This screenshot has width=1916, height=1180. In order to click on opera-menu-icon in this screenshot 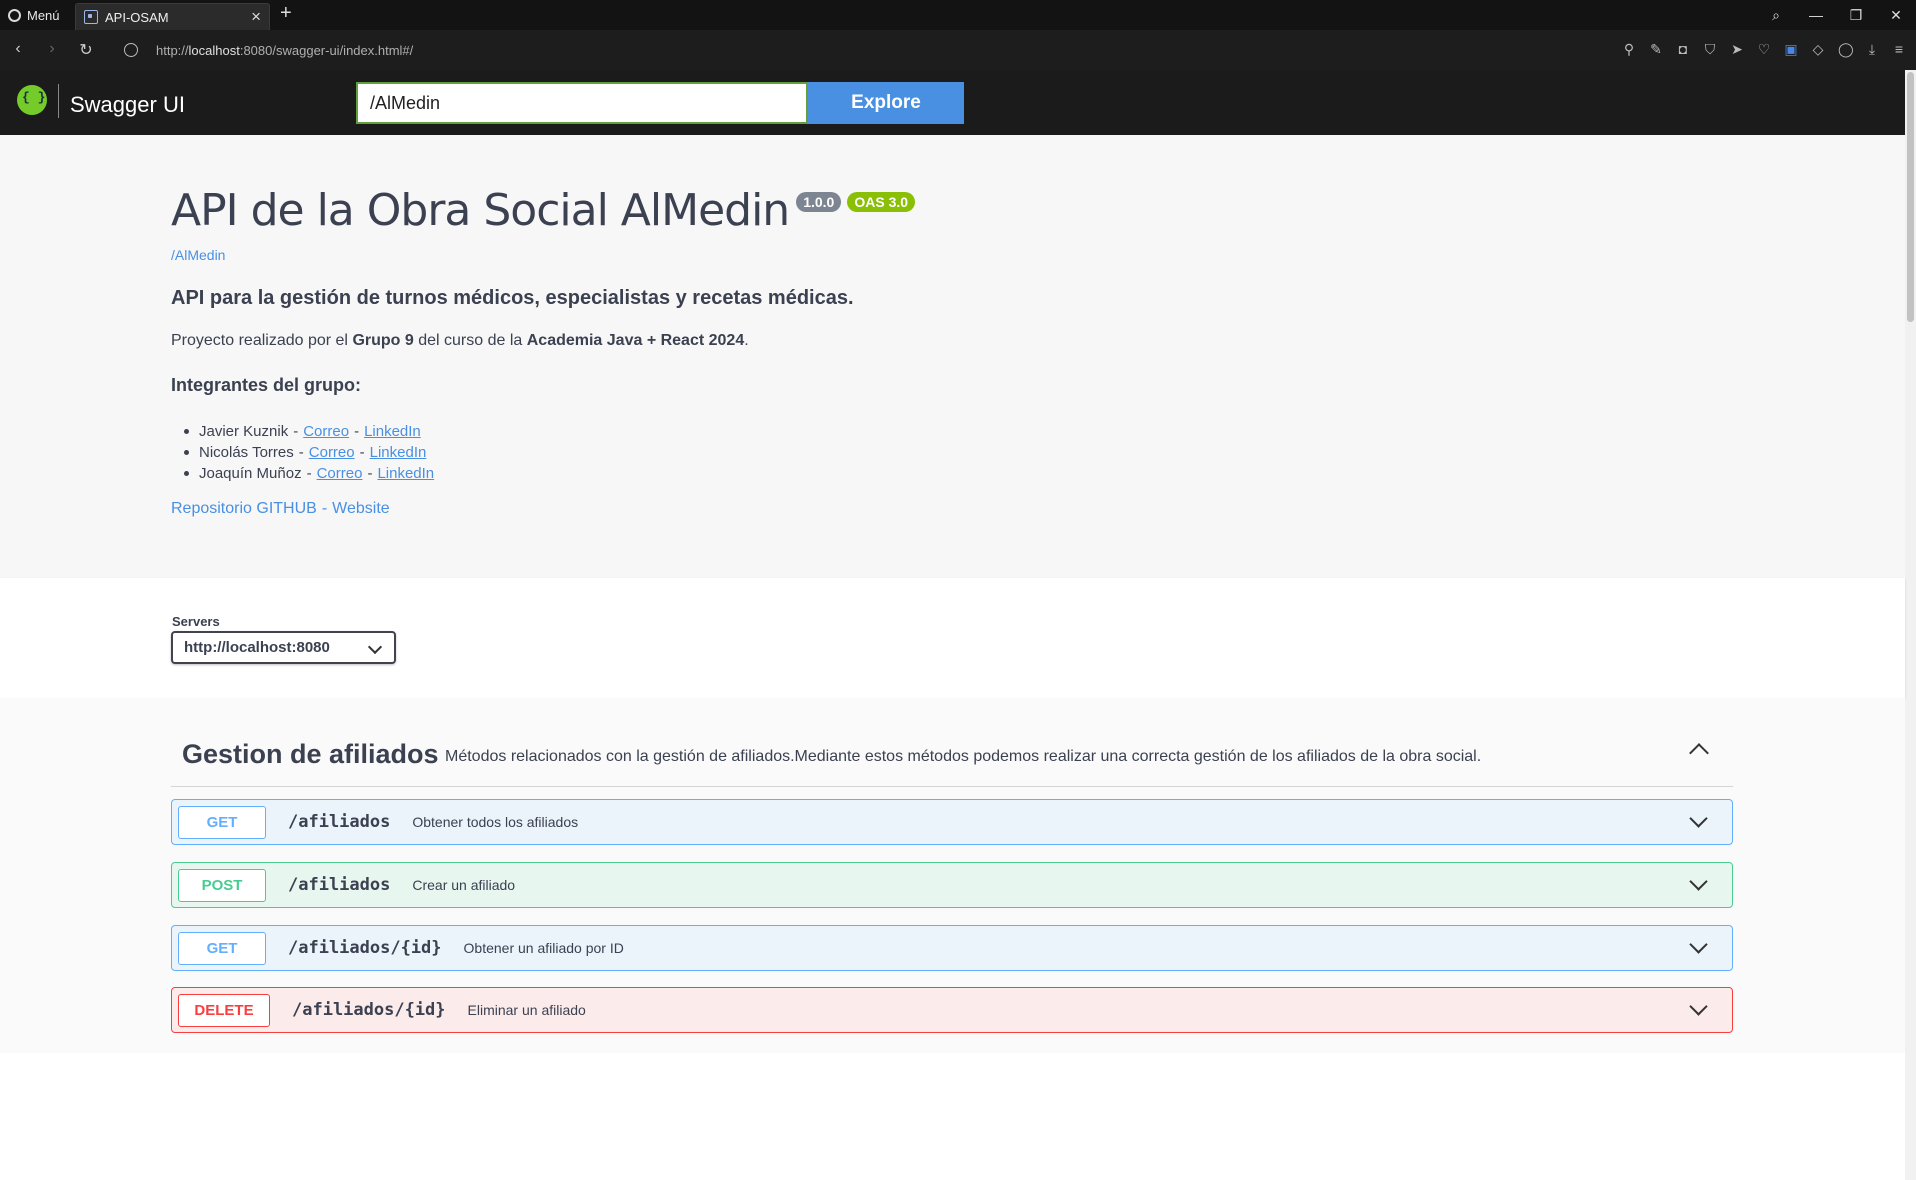, I will do `click(14, 15)`.